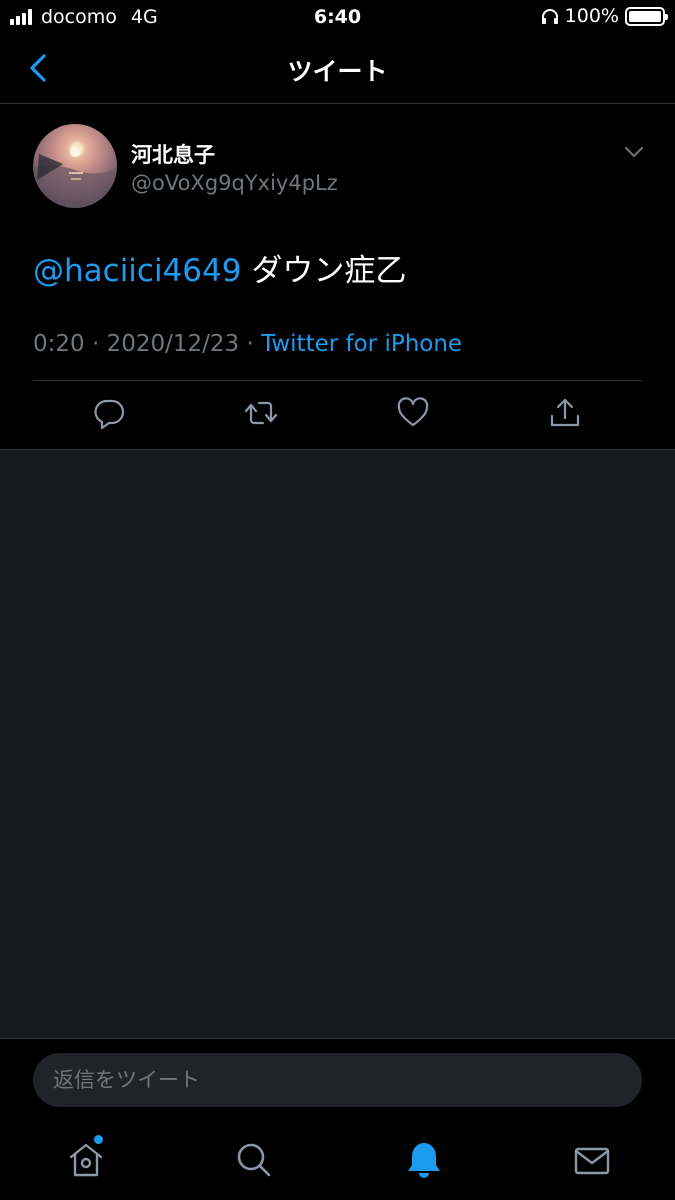  I want to click on reply-input: 返信をツイート, so click(337, 1080).